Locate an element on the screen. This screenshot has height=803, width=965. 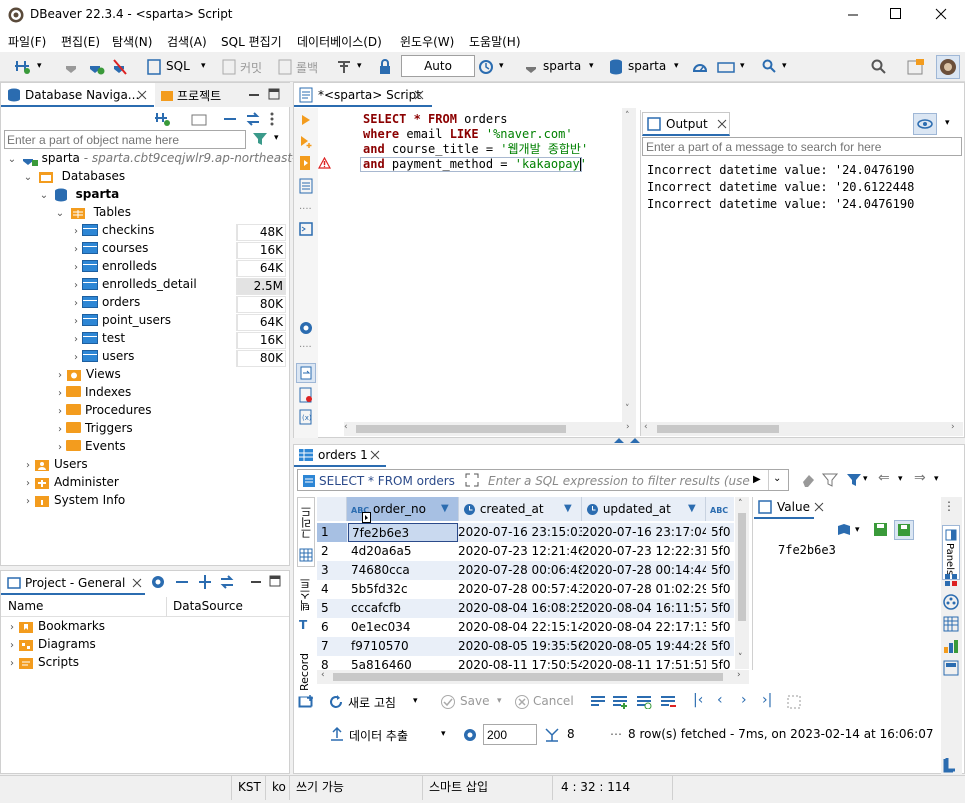
cell-created-at: 2020-08-05 19:35:56 is located at coordinates (520, 646).